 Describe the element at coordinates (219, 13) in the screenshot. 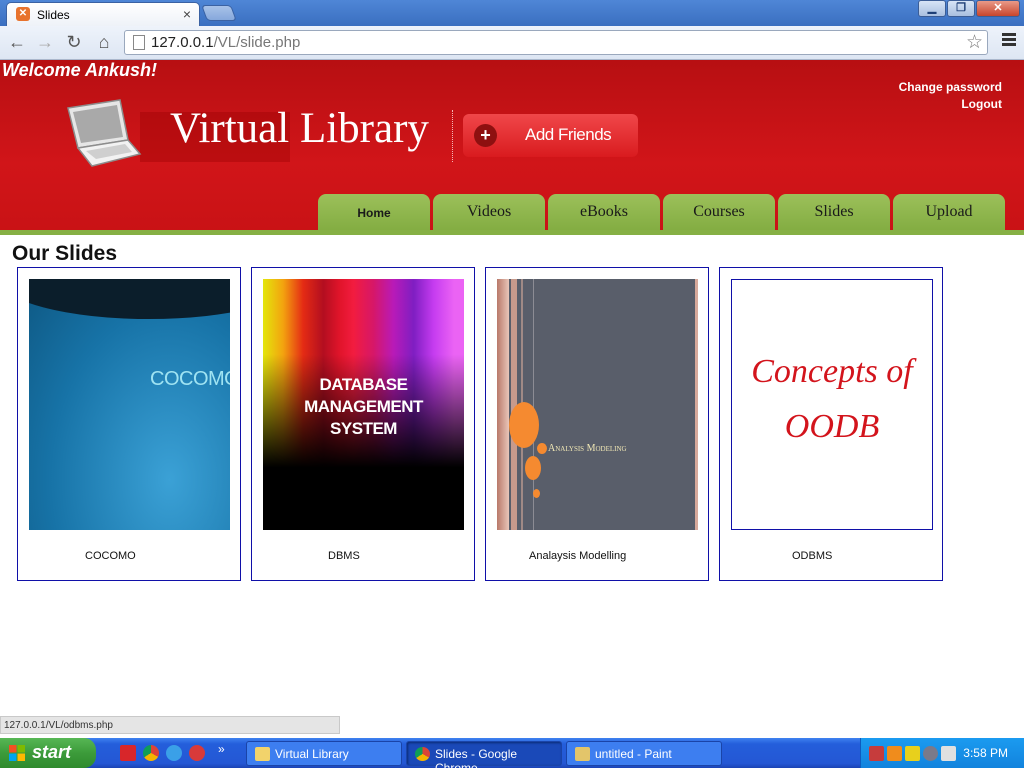

I see `new-tab-button` at that location.